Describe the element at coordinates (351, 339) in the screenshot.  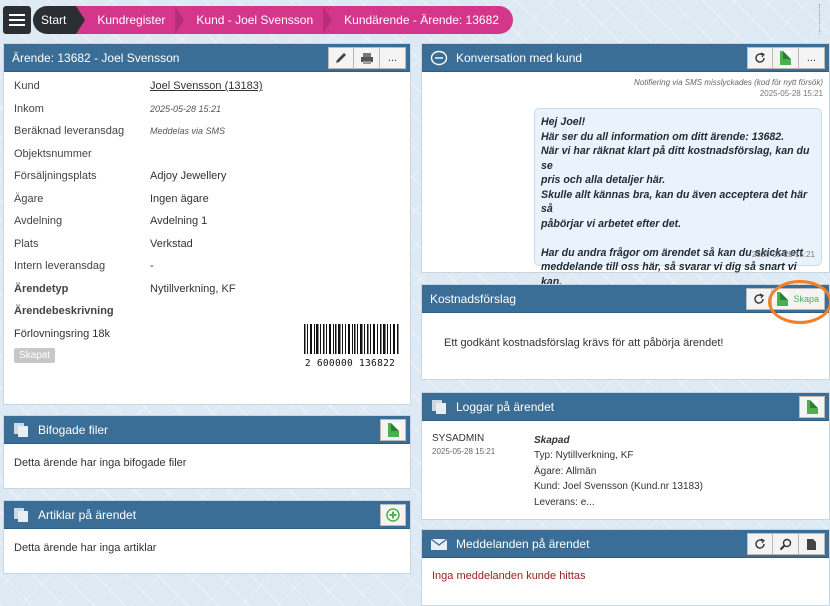
I see `barcode-graphic` at that location.